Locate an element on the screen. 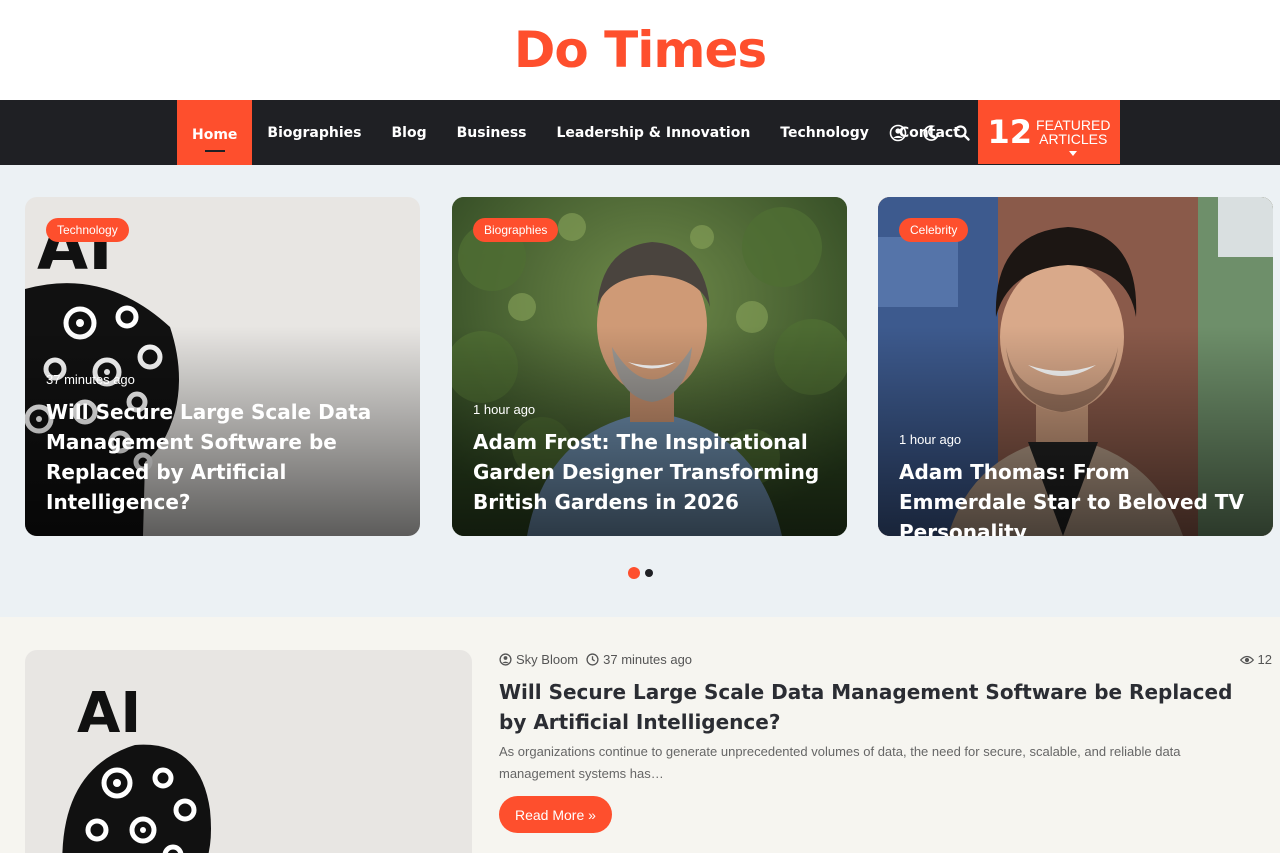 The image size is (1280, 853). article-thumbnail: AI is located at coordinates (248, 751).